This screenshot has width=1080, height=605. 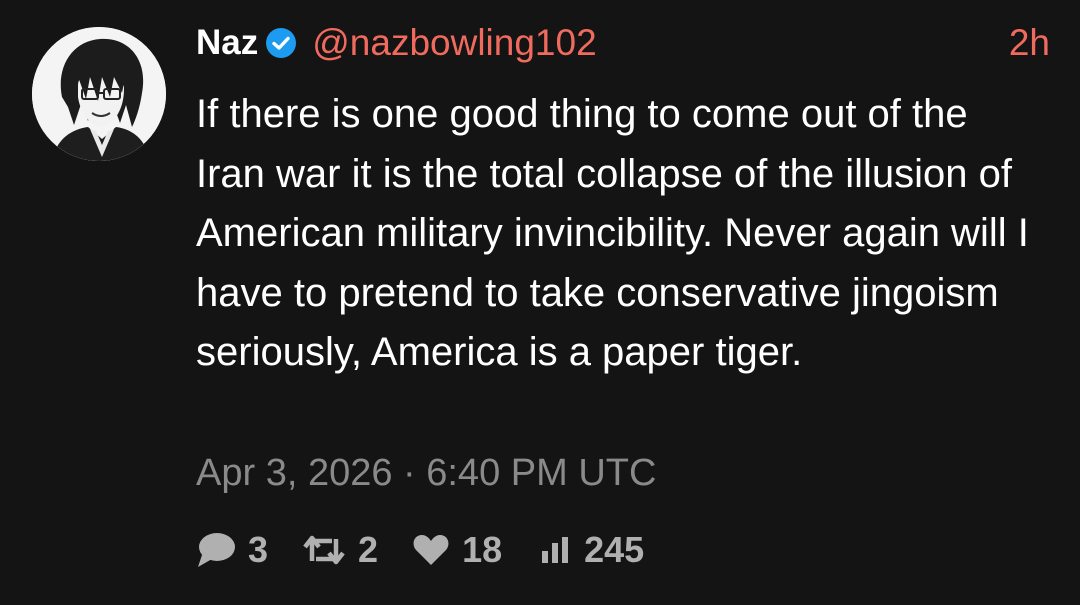 I want to click on reply-button: 3, so click(x=232, y=550).